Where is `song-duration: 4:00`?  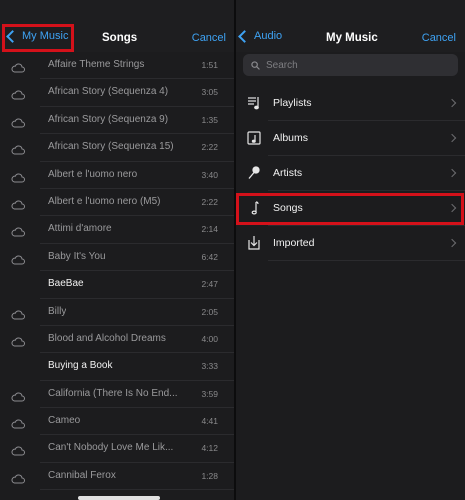 song-duration: 4:00 is located at coordinates (209, 338).